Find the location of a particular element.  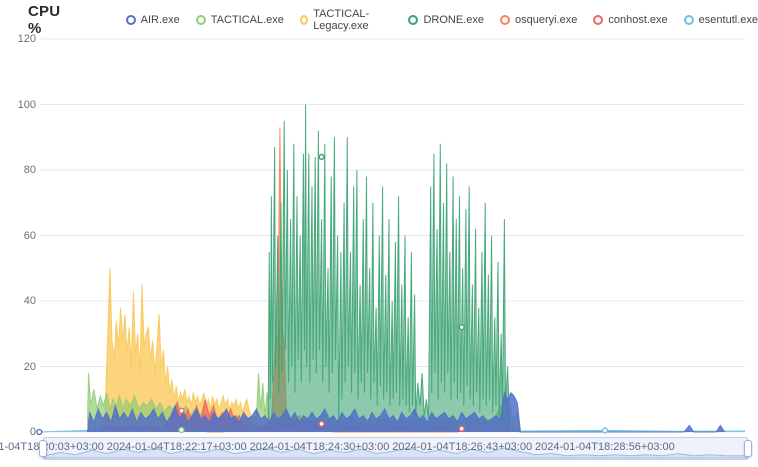

y-axis-label-100: 100 is located at coordinates (26, 104).